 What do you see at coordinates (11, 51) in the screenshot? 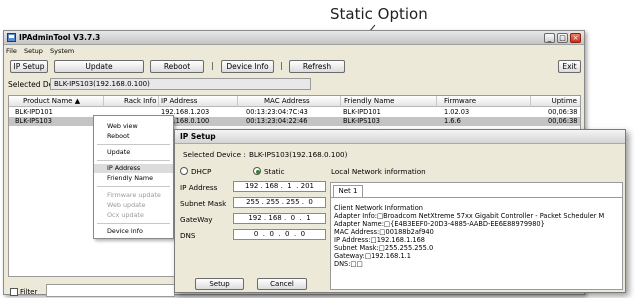
I see `menu-file: File` at bounding box center [11, 51].